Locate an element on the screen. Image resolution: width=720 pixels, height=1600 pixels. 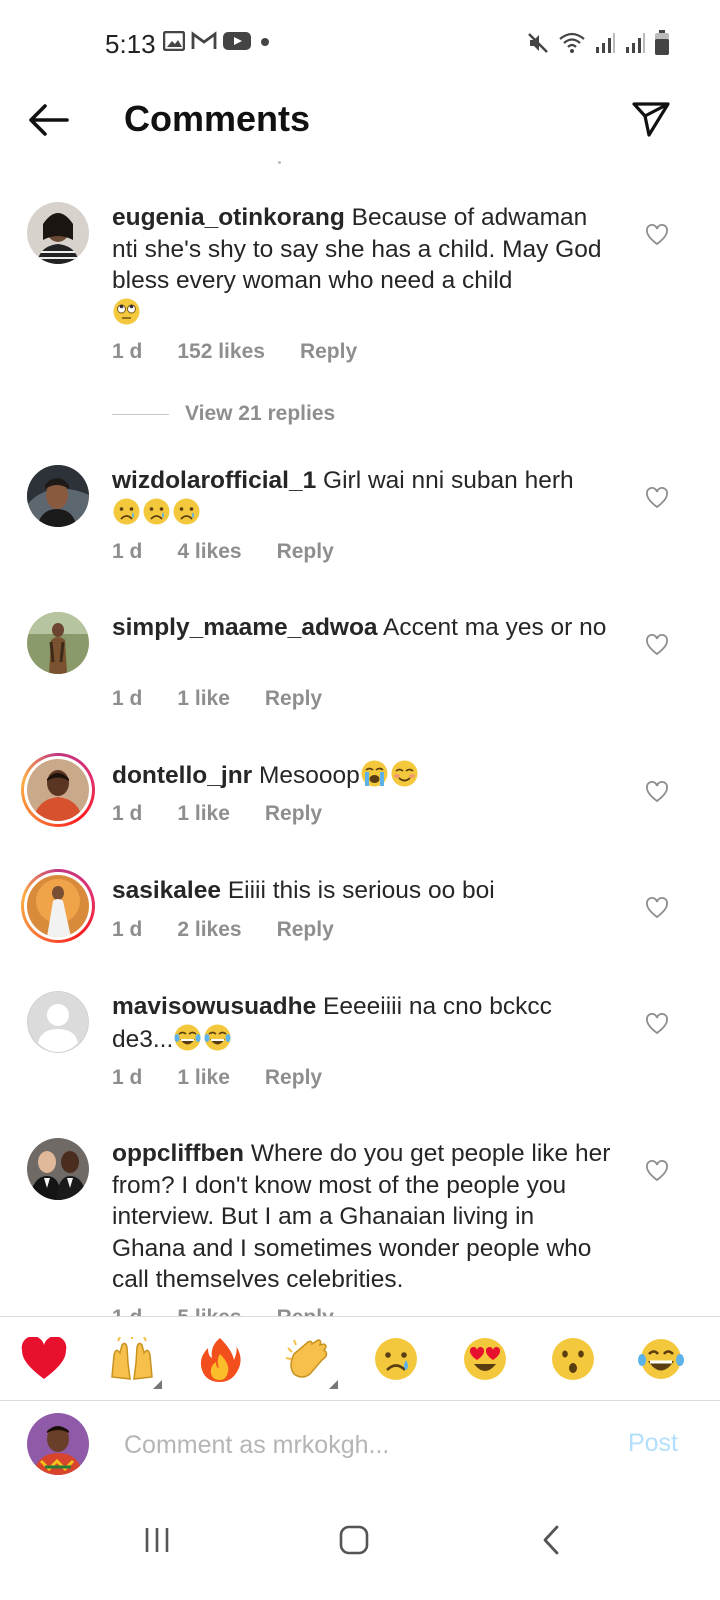
crying-face-icon is located at coordinates (396, 1359).